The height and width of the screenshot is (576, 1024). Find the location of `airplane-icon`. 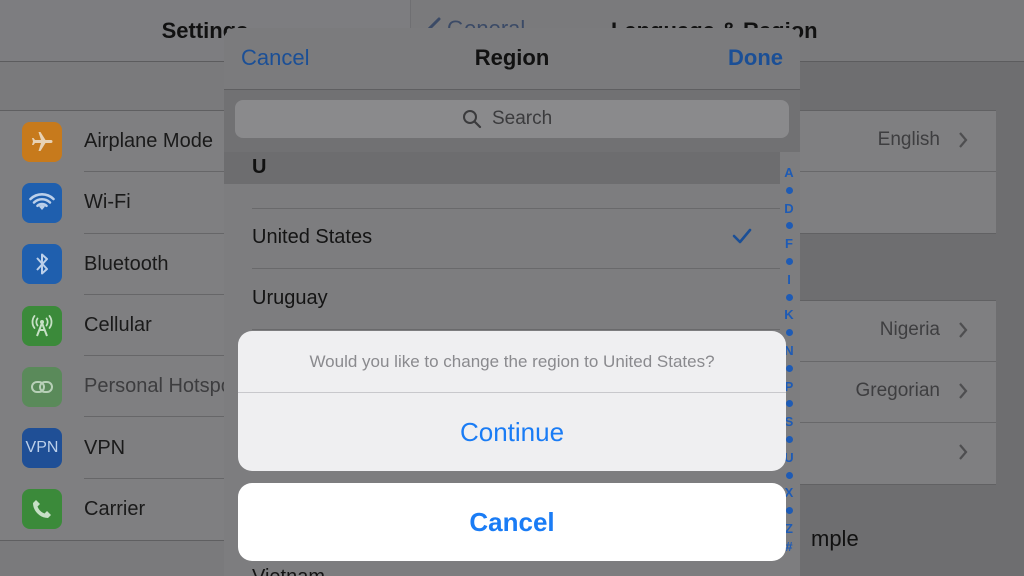

airplane-icon is located at coordinates (42, 141).